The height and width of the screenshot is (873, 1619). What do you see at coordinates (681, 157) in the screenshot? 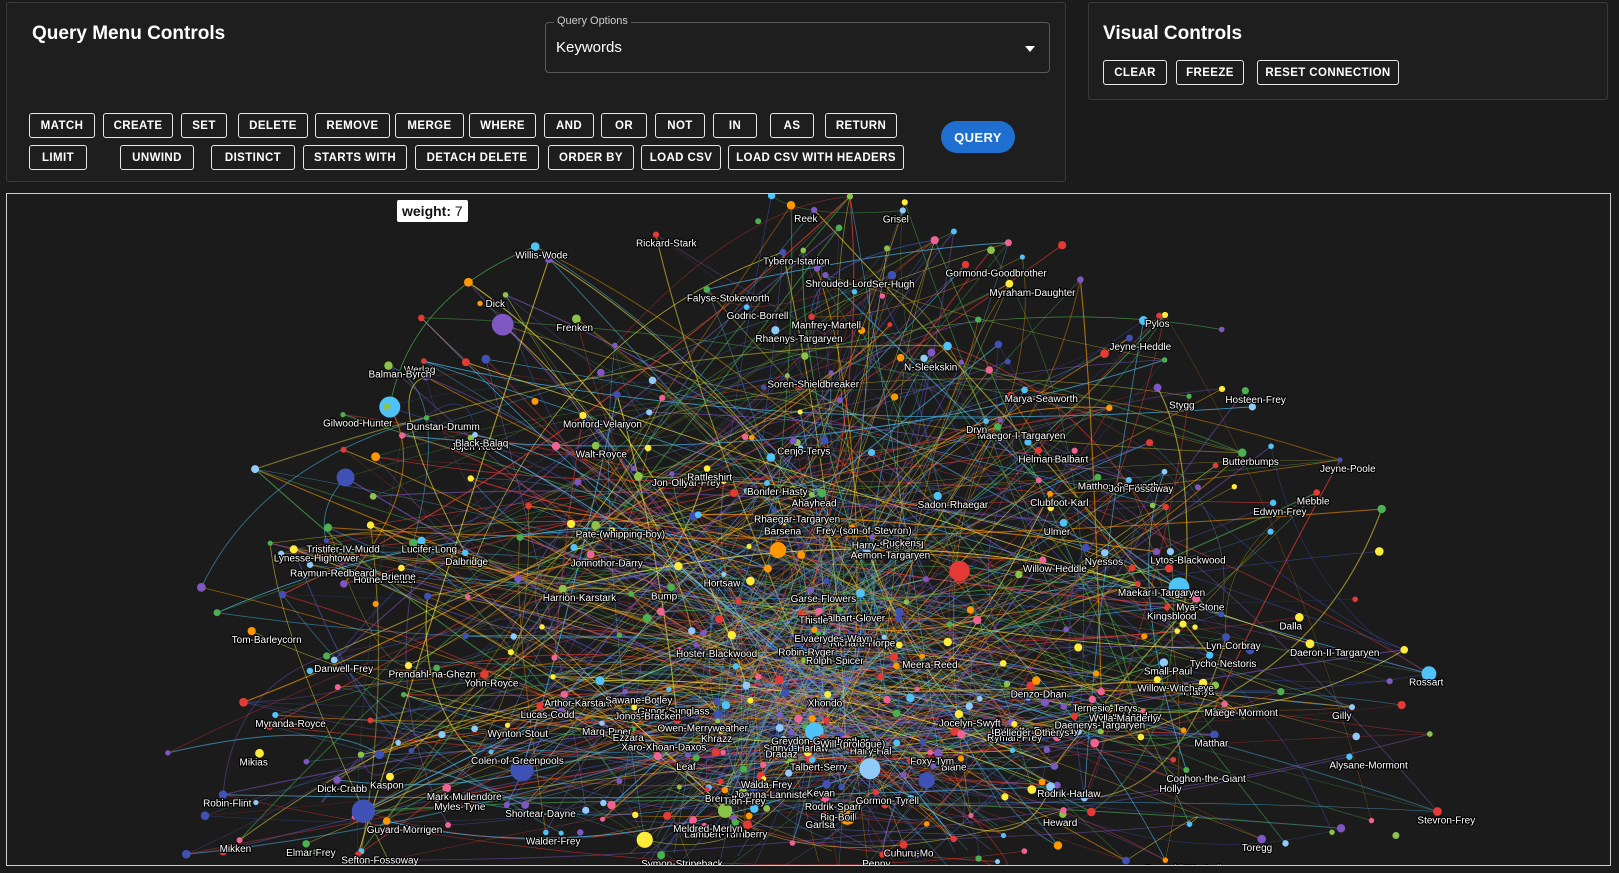
I see `keyword-button-load-csv: LOAD CSV` at bounding box center [681, 157].